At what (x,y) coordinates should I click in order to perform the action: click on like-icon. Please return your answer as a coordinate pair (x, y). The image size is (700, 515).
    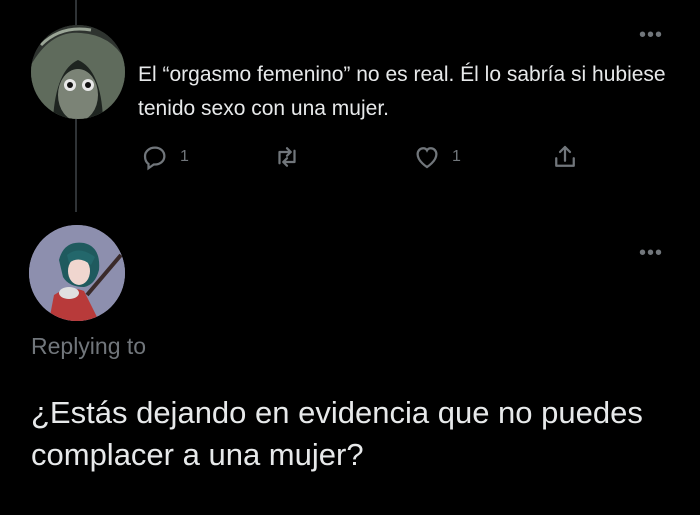
    Looking at the image, I should click on (427, 158).